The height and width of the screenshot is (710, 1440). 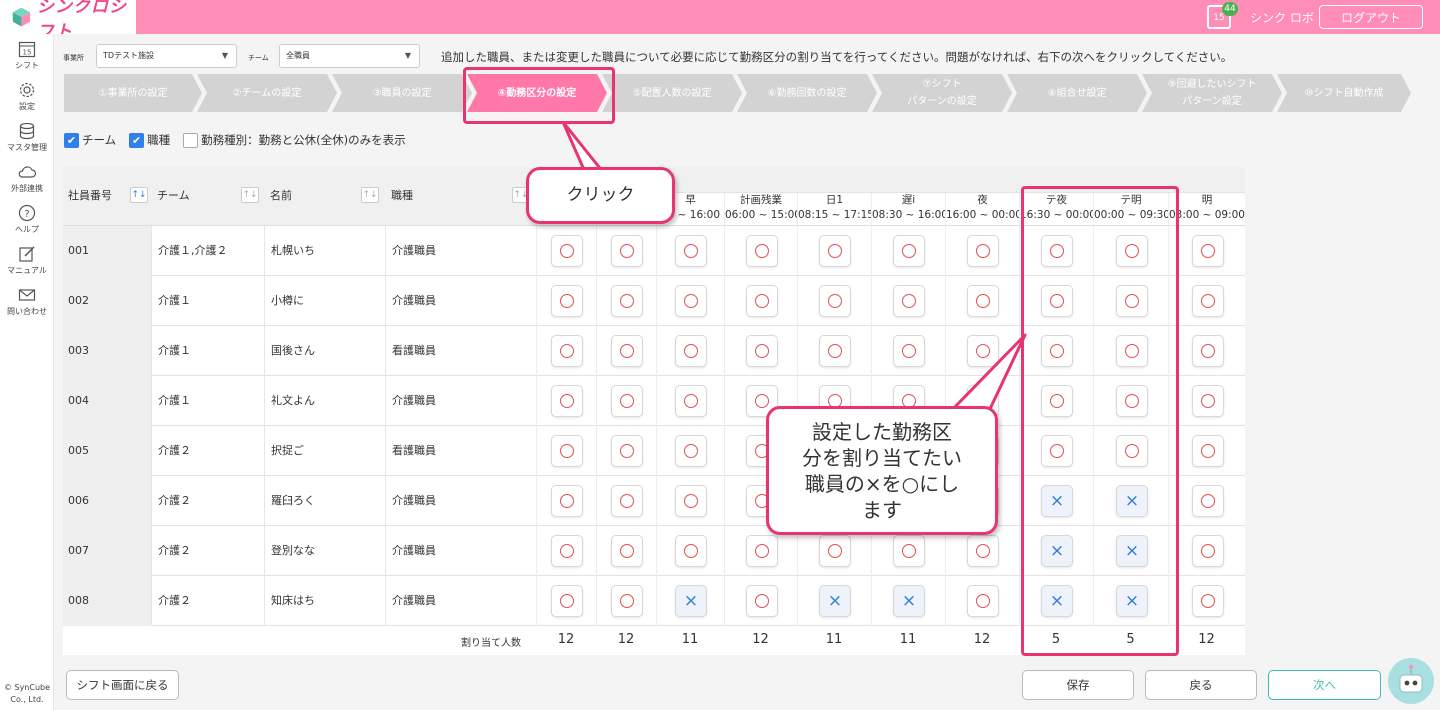 I want to click on sort-id-button: ↑↓, so click(x=139, y=195).